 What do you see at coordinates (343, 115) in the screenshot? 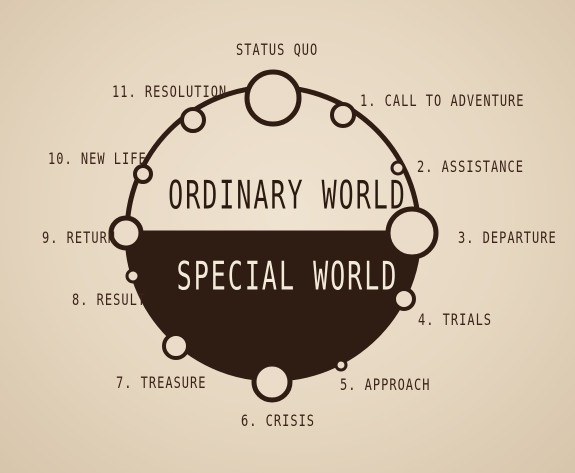
I see `node-call-to-adventure` at bounding box center [343, 115].